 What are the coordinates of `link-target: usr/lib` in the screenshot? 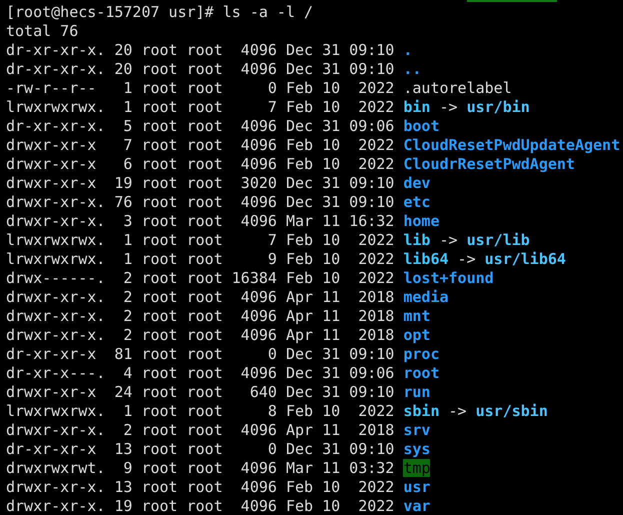 It's located at (498, 240).